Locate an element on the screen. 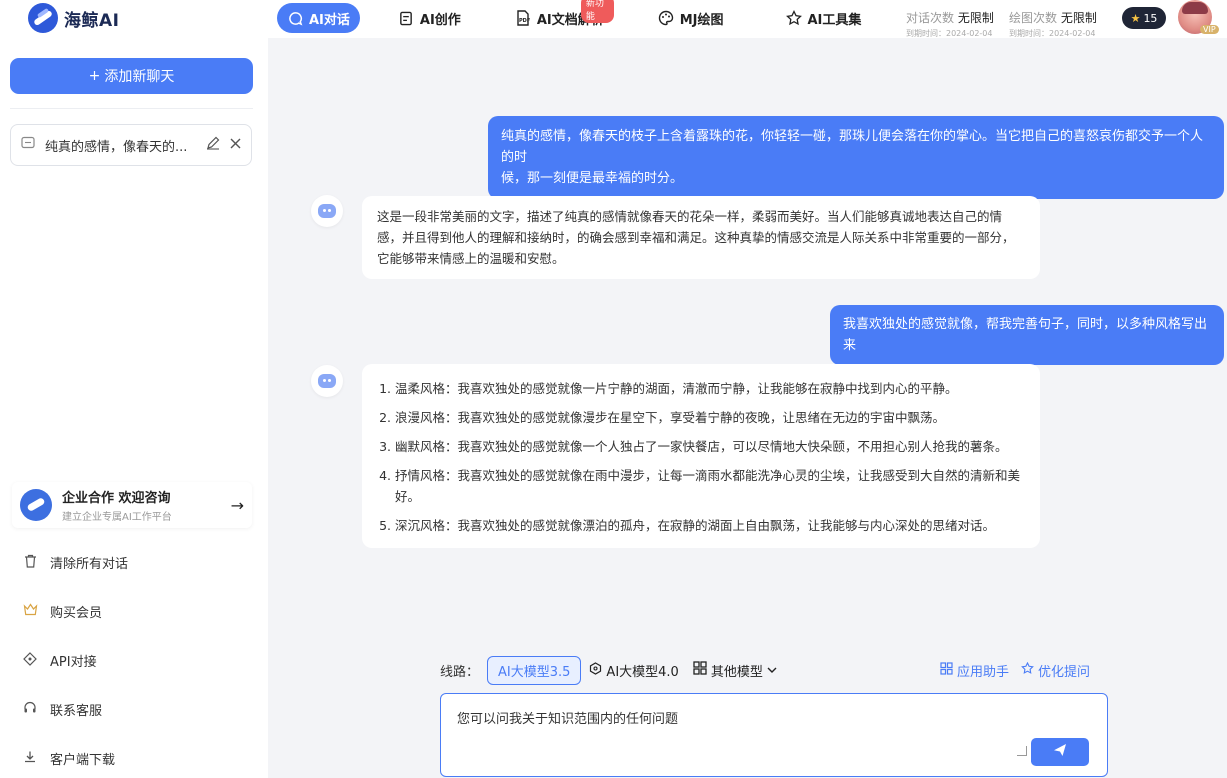  api-icon is located at coordinates (30, 660).